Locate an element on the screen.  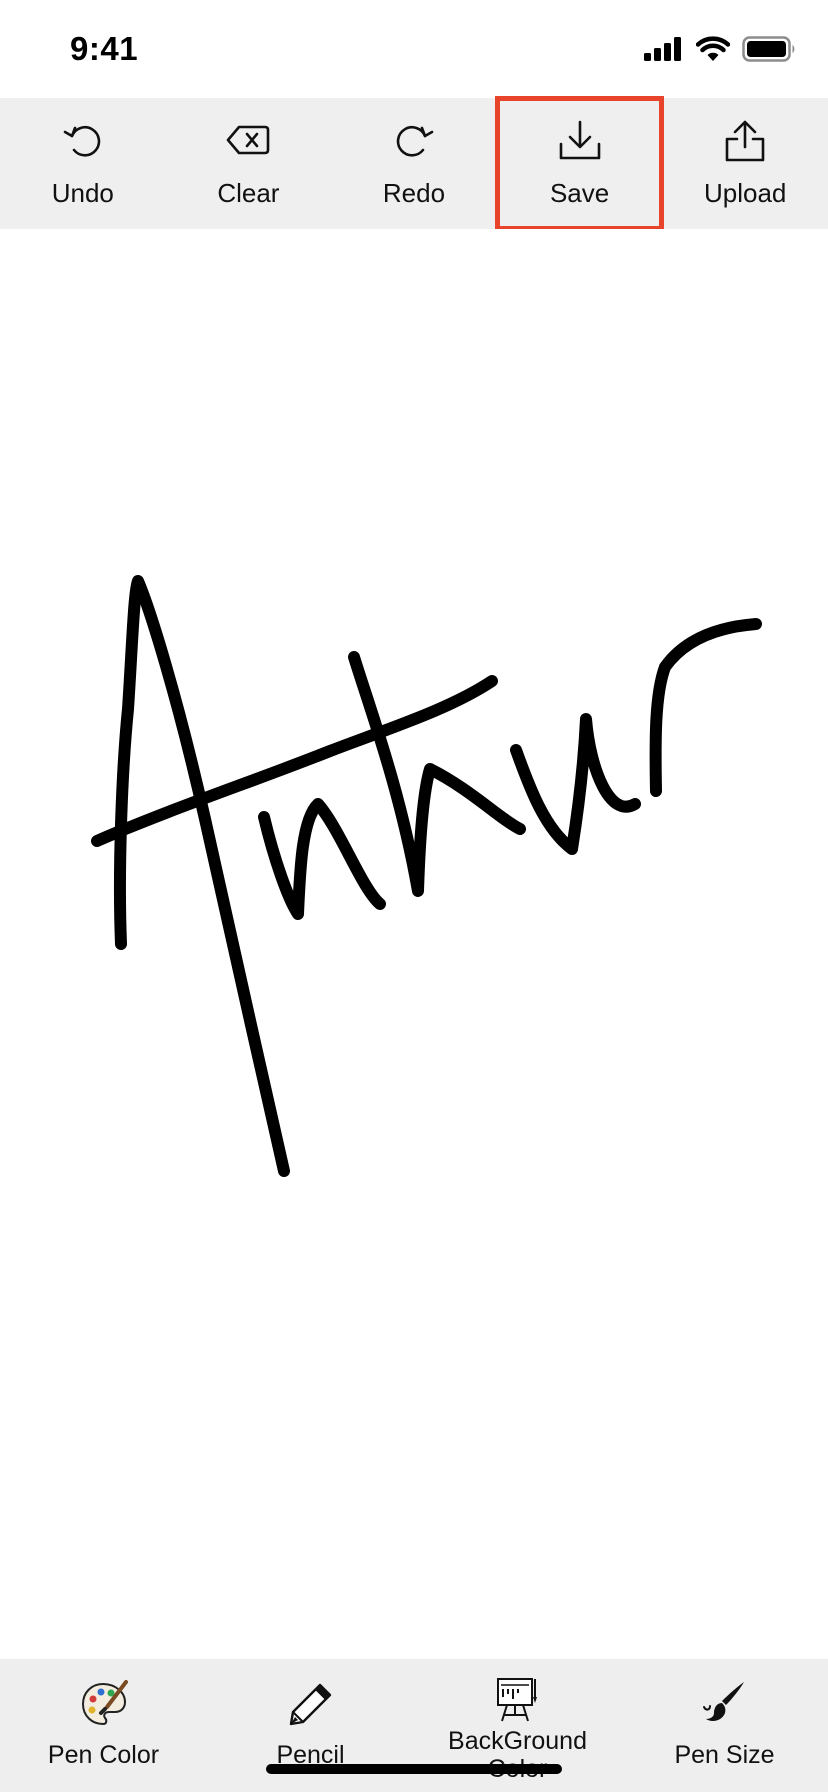
pen-size-label: Pen Size is located at coordinates (724, 1755).